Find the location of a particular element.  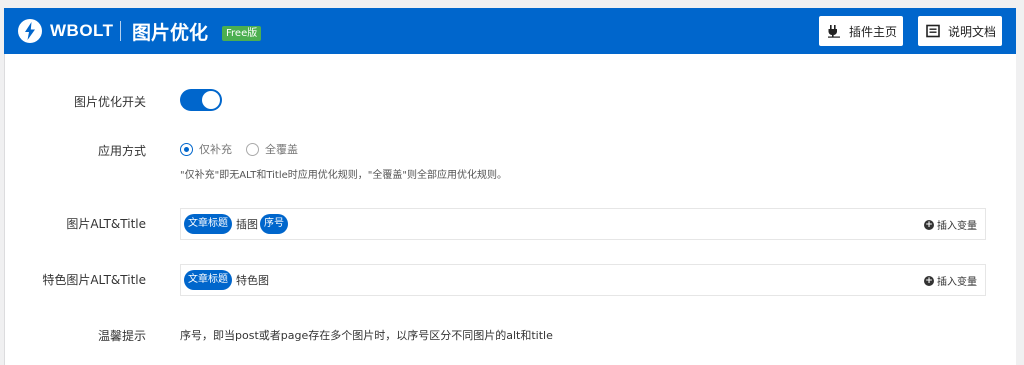

radio-override: 全覆盖 is located at coordinates (272, 149).